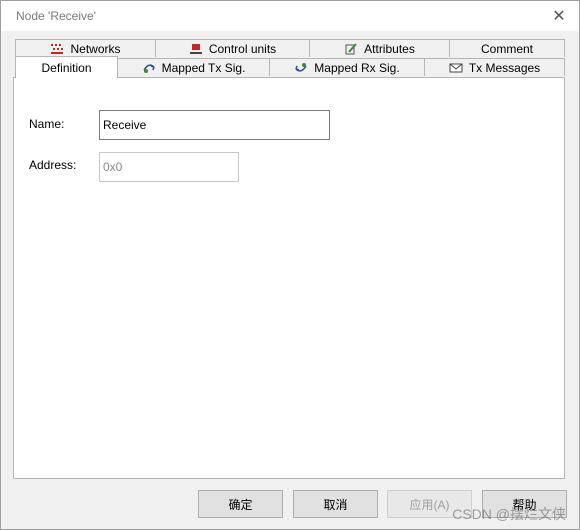 This screenshot has height=530, width=580. I want to click on tab-label: Definition, so click(66, 67).